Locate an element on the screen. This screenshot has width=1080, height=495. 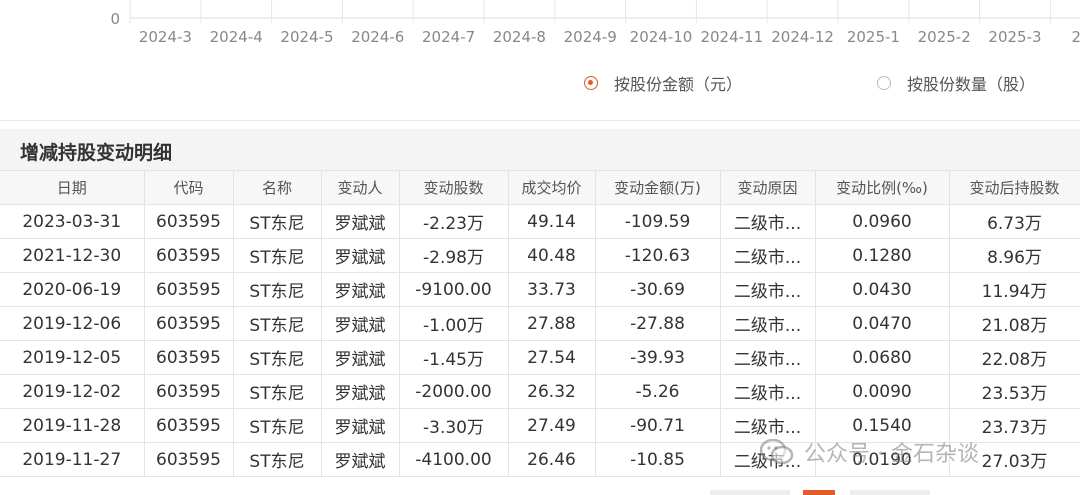
cell-avg-price: 26.46 is located at coordinates (551, 459).